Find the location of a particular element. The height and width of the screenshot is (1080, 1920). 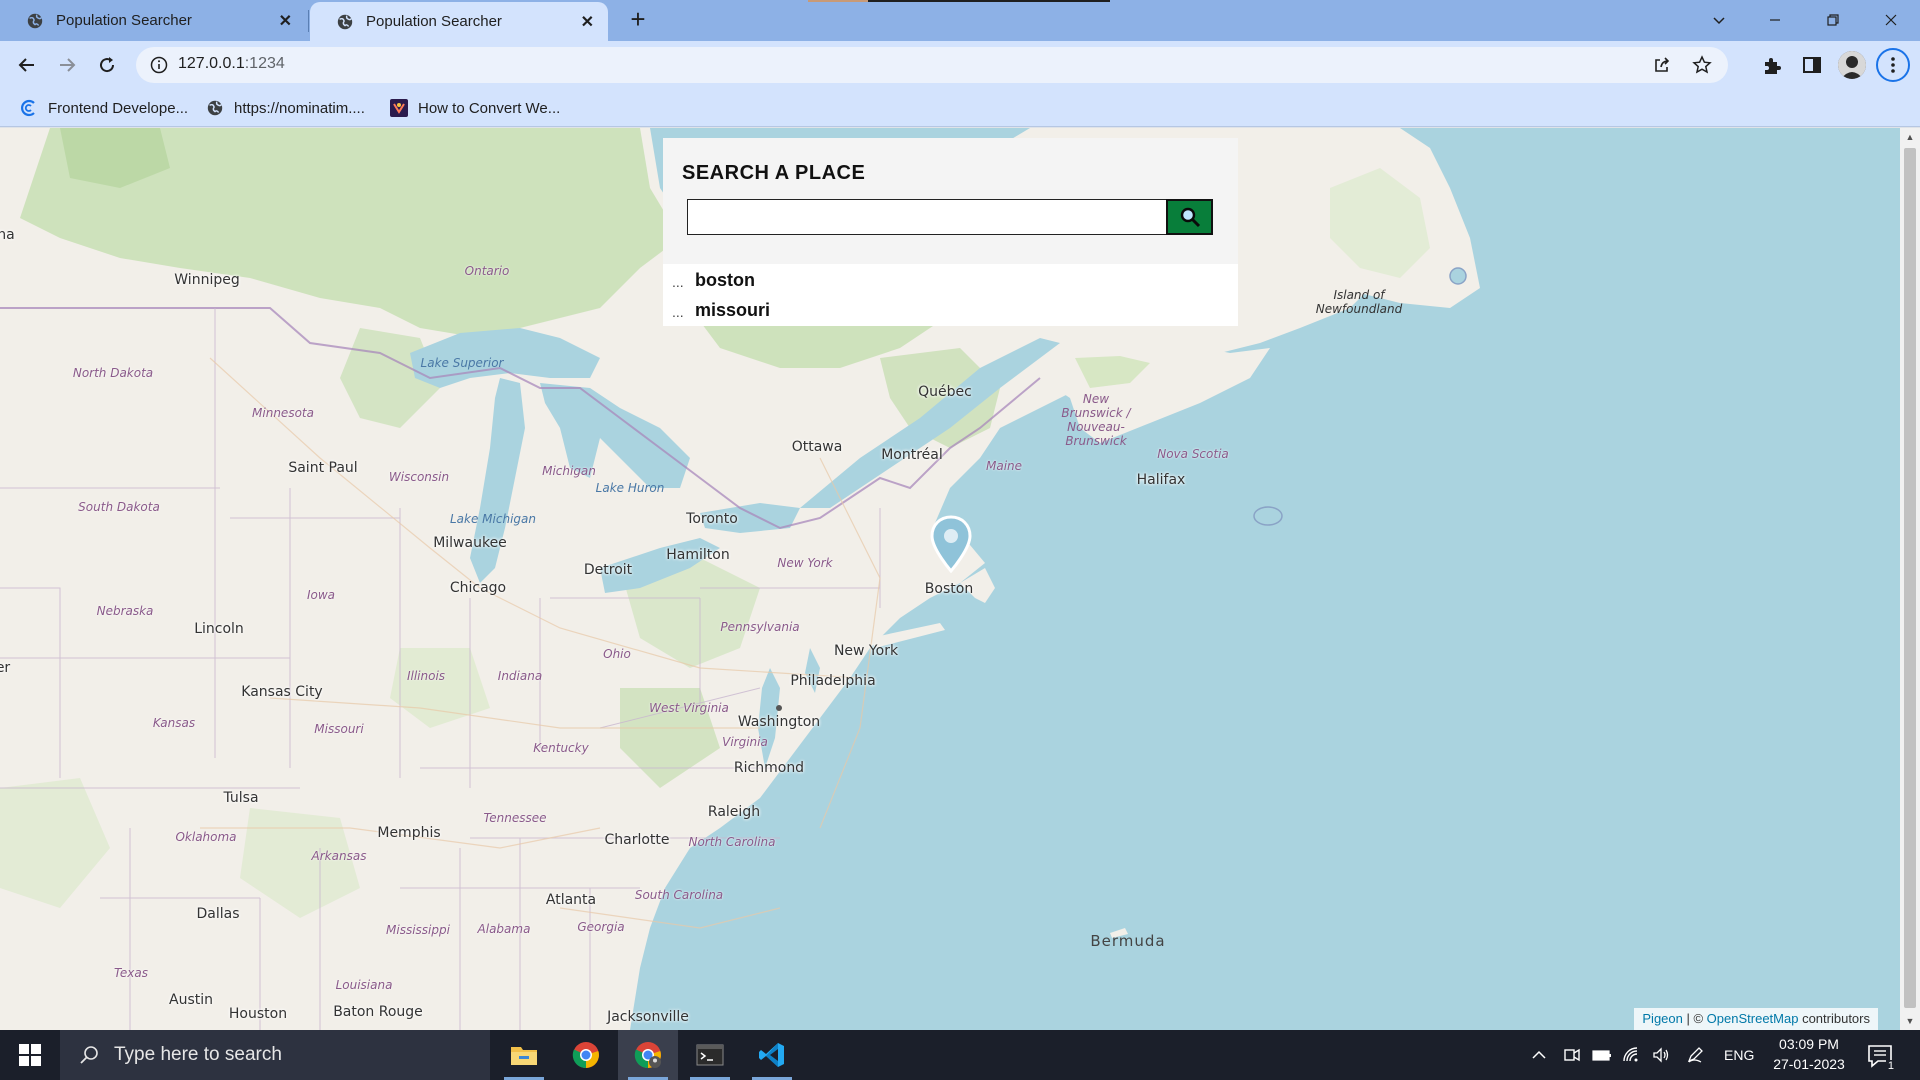

city-label: Charlotte is located at coordinates (637, 840).